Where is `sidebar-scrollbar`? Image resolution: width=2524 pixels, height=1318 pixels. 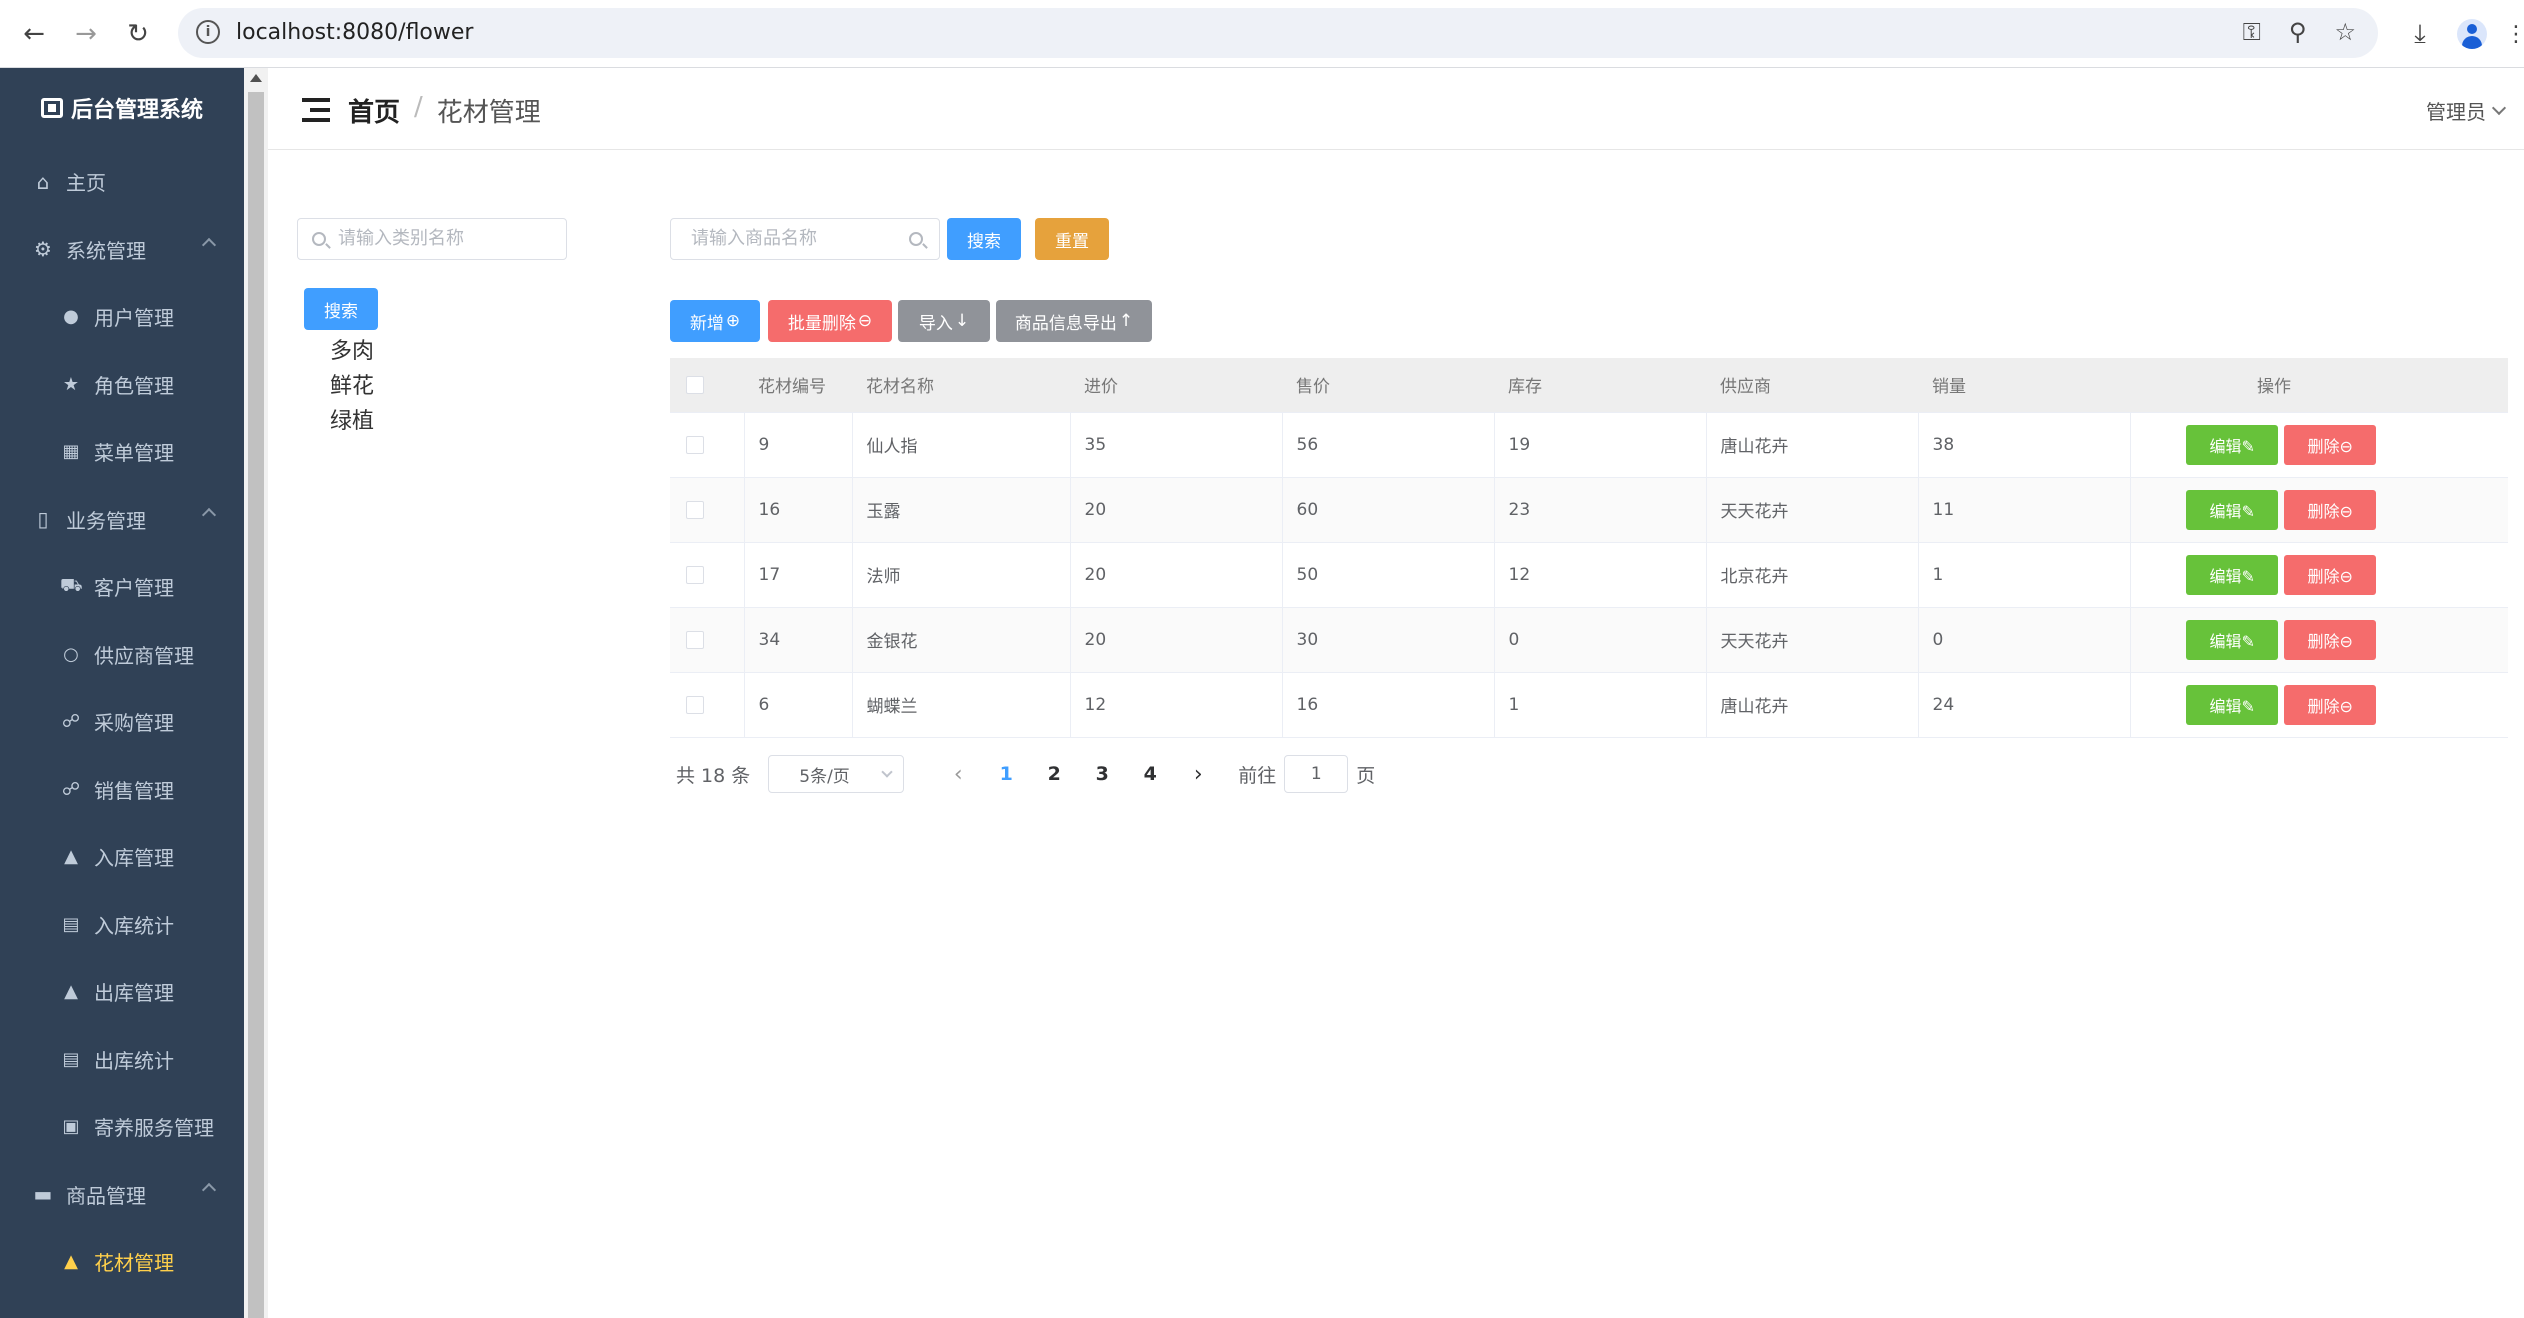
sidebar-scrollbar is located at coordinates (256, 693).